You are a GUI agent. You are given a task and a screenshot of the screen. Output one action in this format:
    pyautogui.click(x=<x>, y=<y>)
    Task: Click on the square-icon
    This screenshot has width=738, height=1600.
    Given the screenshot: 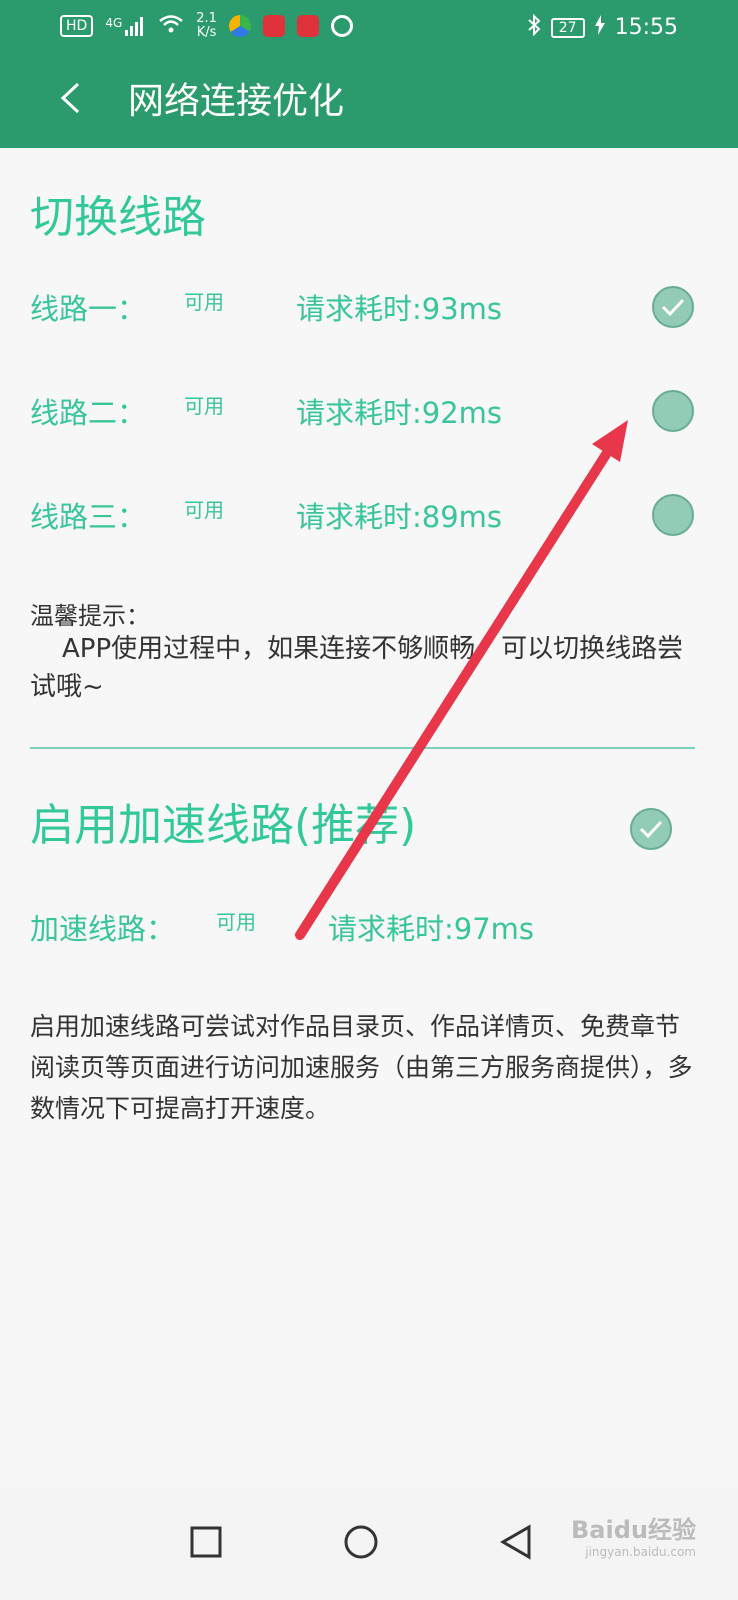 What is the action you would take?
    pyautogui.click(x=206, y=1542)
    